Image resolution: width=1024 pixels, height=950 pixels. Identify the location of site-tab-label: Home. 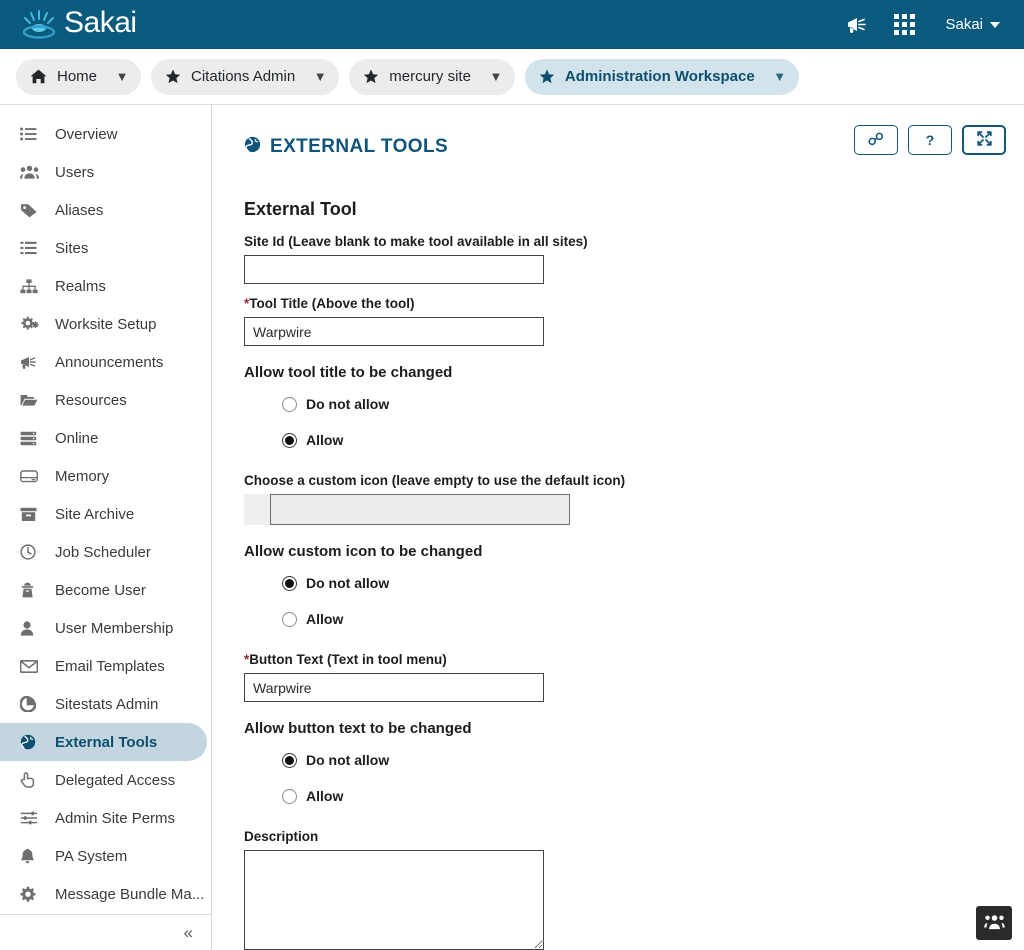
(77, 76).